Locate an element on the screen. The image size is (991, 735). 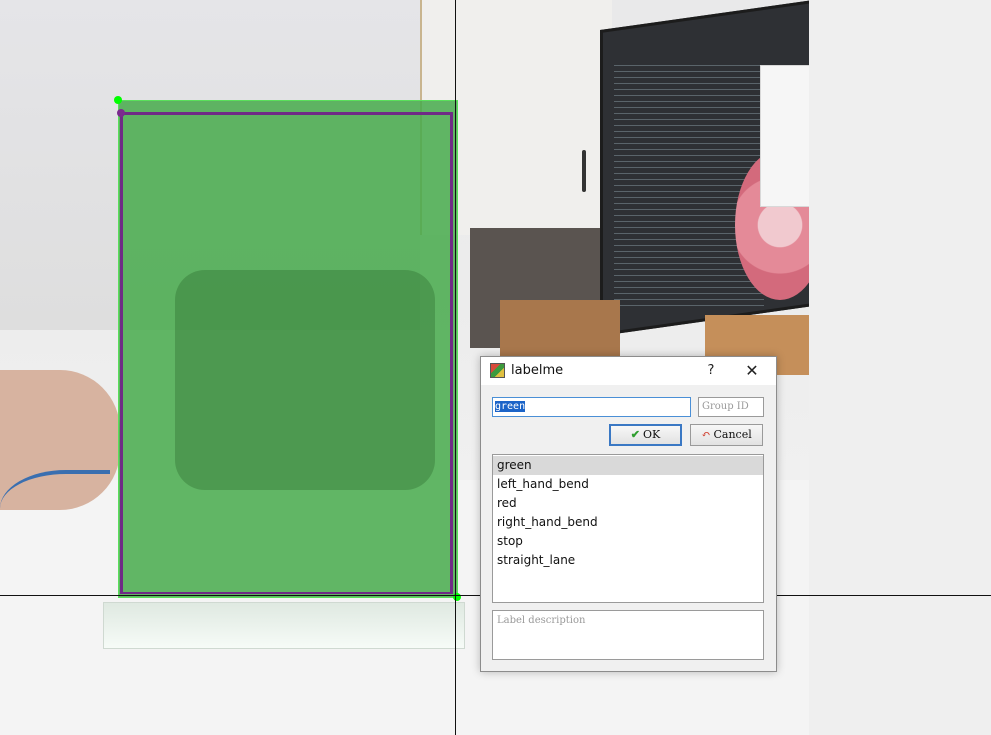
close-button: ✕ is located at coordinates (752, 371).